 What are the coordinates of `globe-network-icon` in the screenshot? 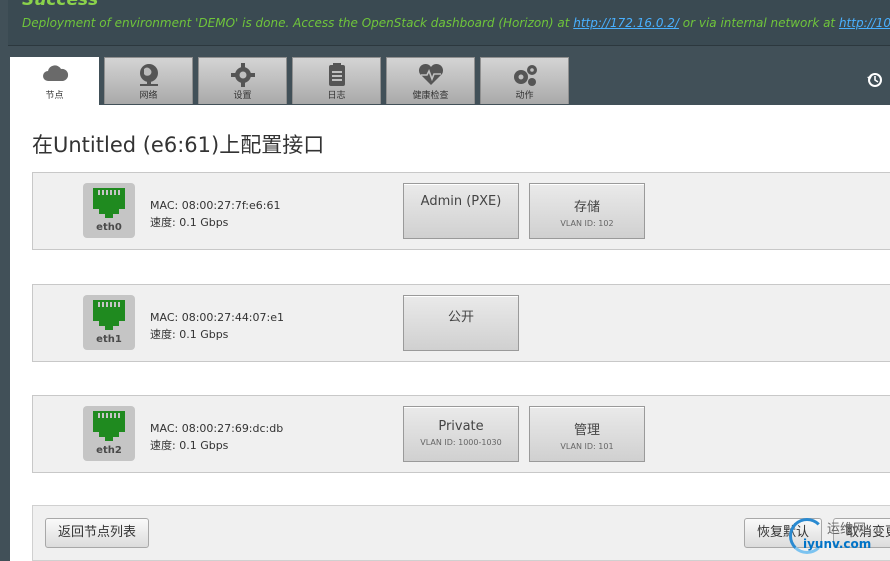 It's located at (148, 75).